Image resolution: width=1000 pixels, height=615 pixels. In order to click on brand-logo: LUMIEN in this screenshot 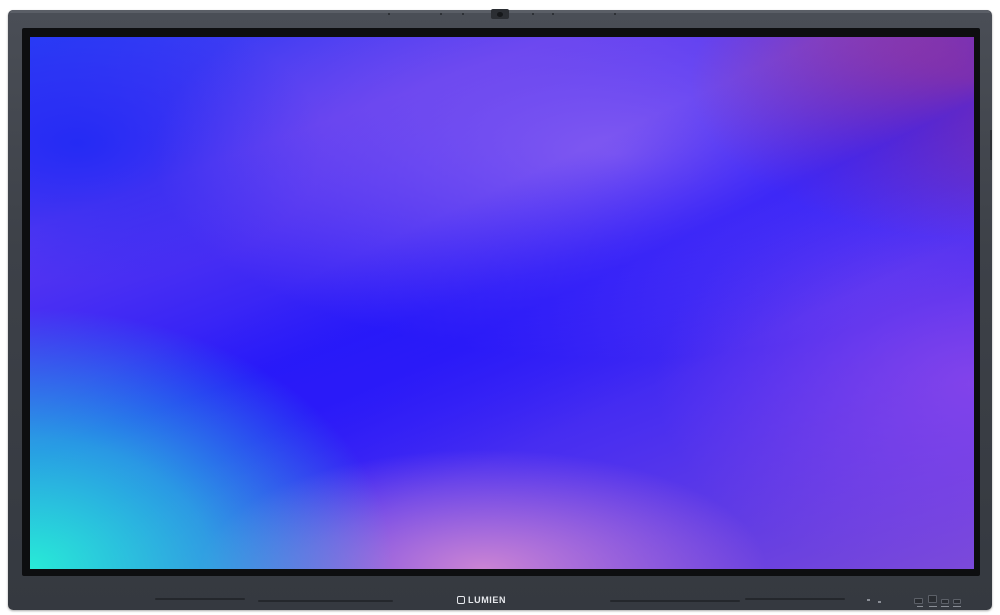, I will do `click(500, 600)`.